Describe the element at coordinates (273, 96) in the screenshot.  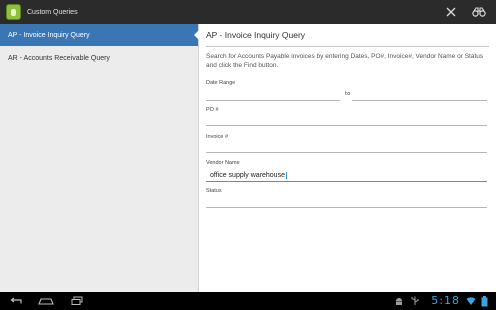
I see `date-from-field` at that location.